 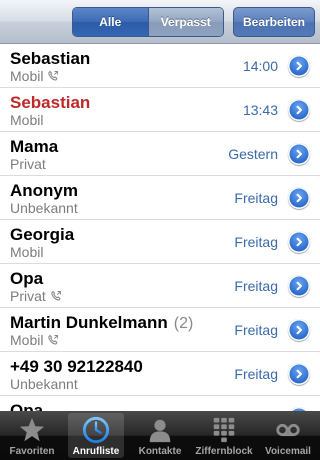 I want to click on call-row: Sebastian Mobil 13:43, so click(x=160, y=110).